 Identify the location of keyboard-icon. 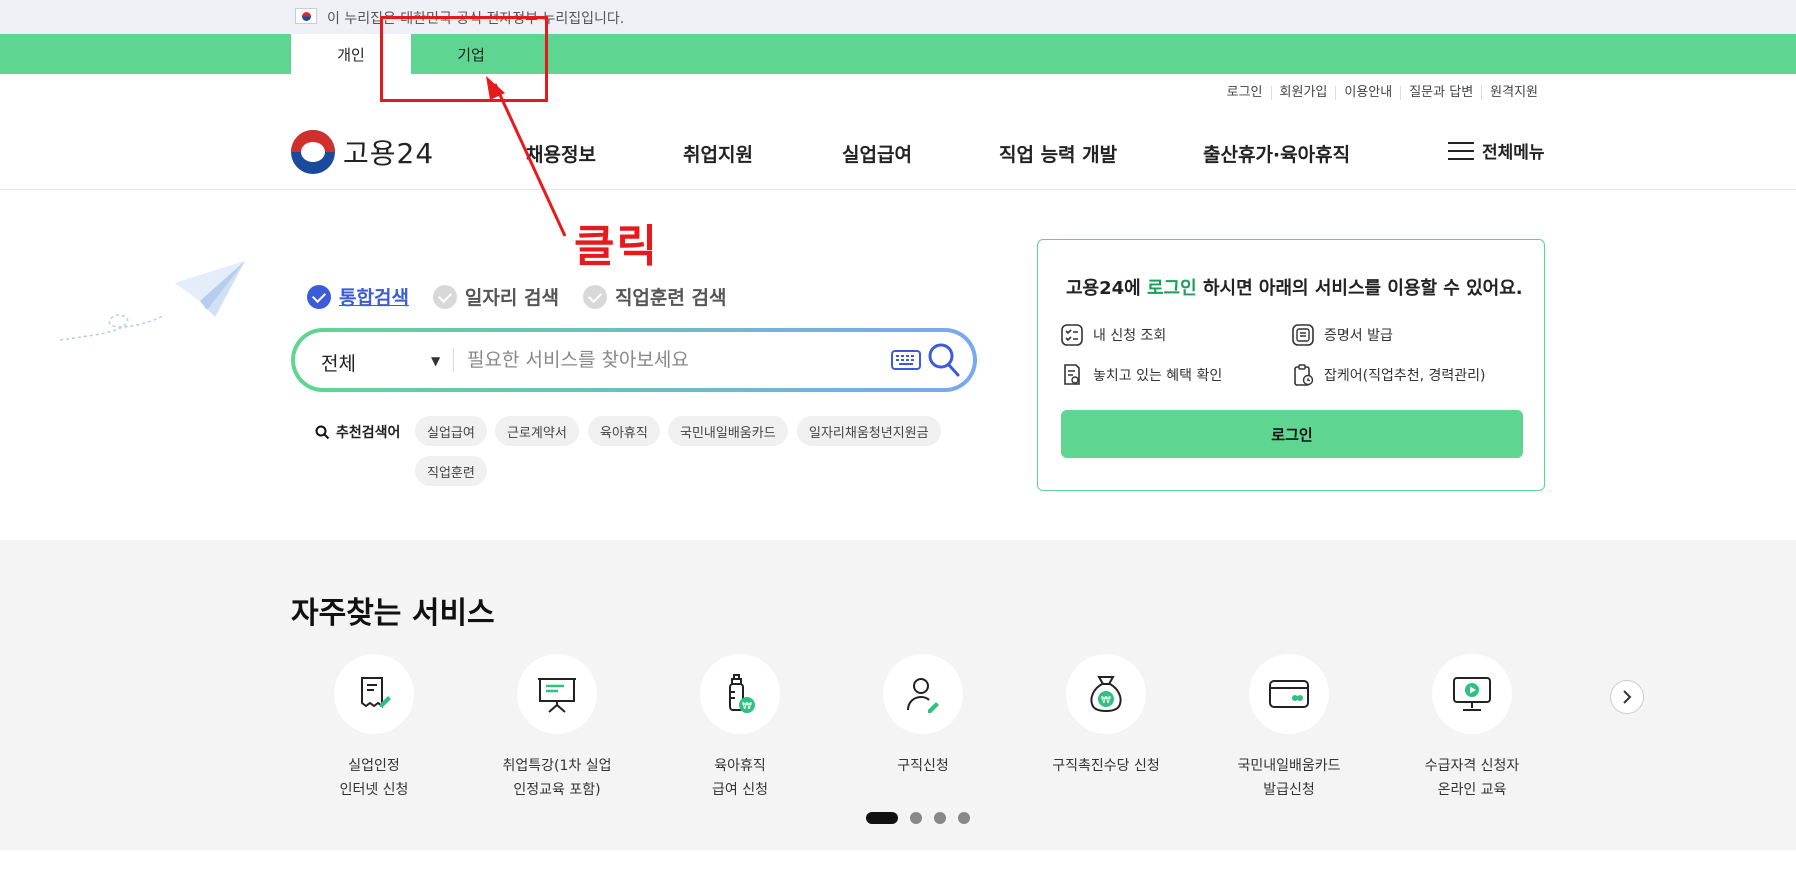
(906, 360).